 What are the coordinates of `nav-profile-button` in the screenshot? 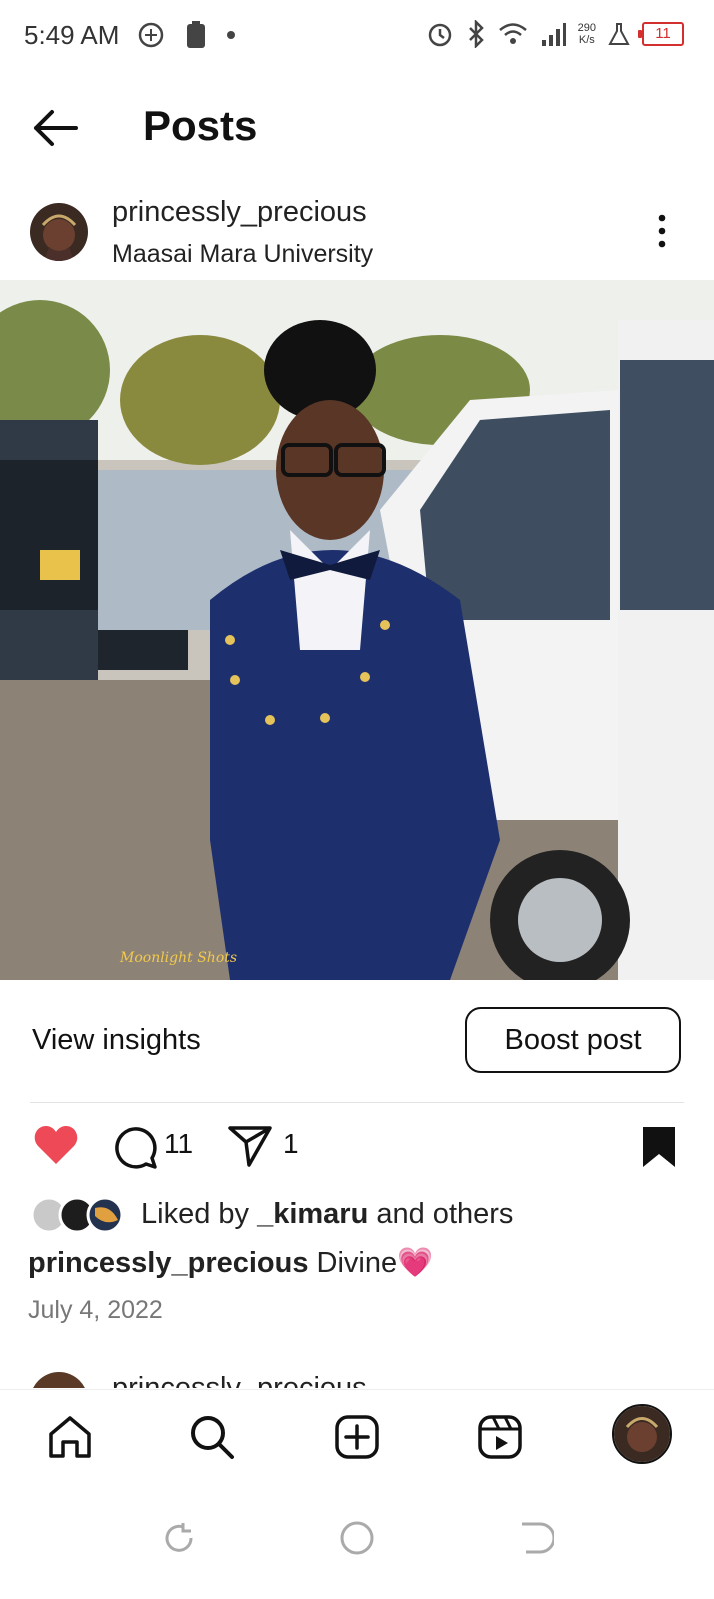 It's located at (642, 1434).